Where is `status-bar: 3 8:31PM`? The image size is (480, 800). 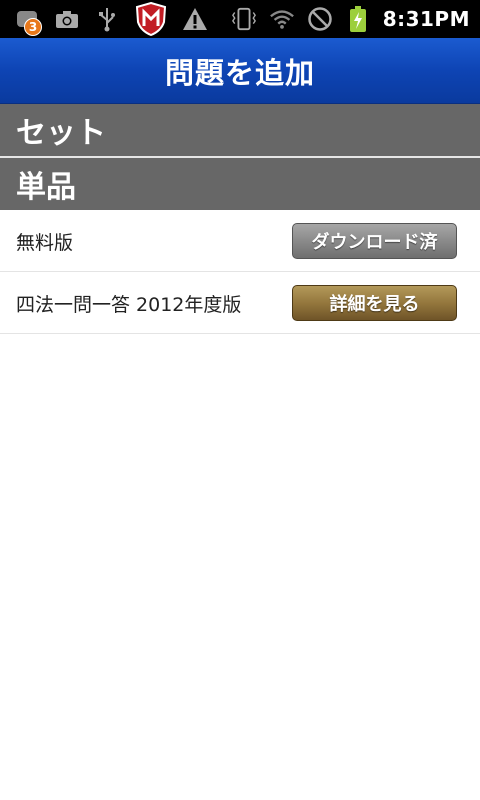 status-bar: 3 8:31PM is located at coordinates (240, 19).